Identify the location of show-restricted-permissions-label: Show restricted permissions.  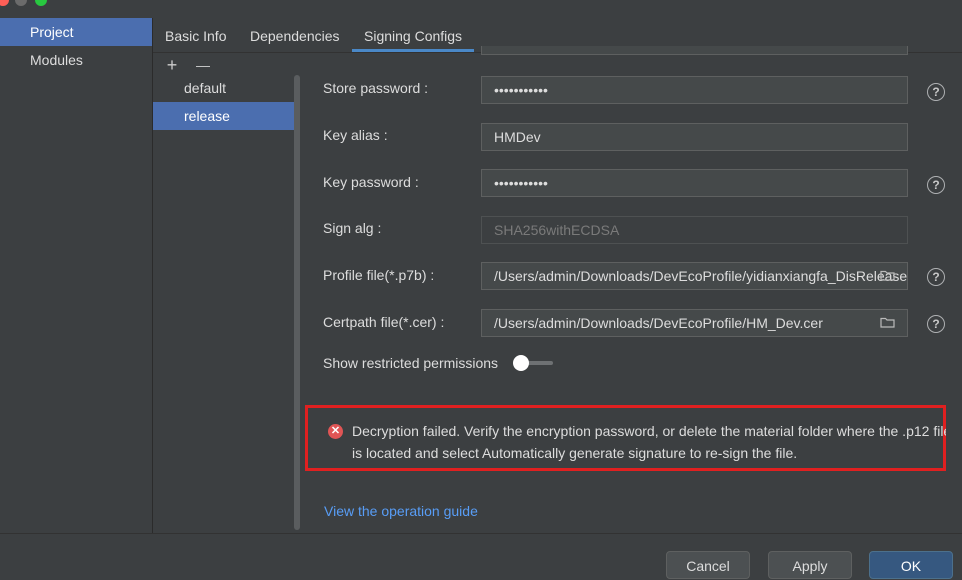
(411, 363).